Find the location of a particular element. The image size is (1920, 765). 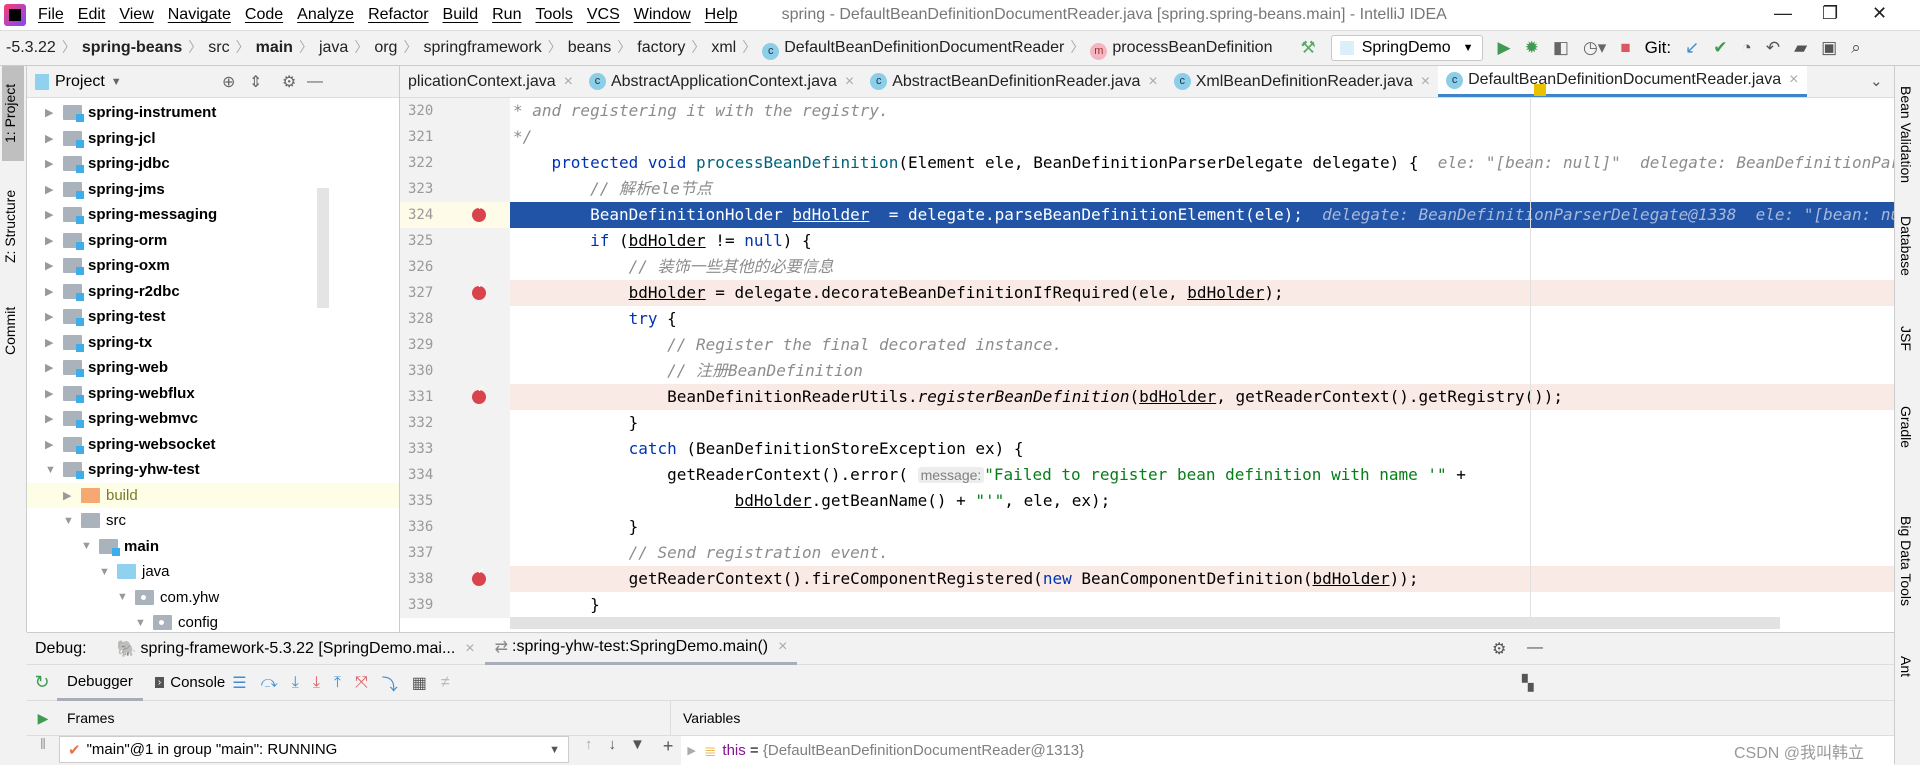

rerun-icon: ↻ is located at coordinates (42, 682).